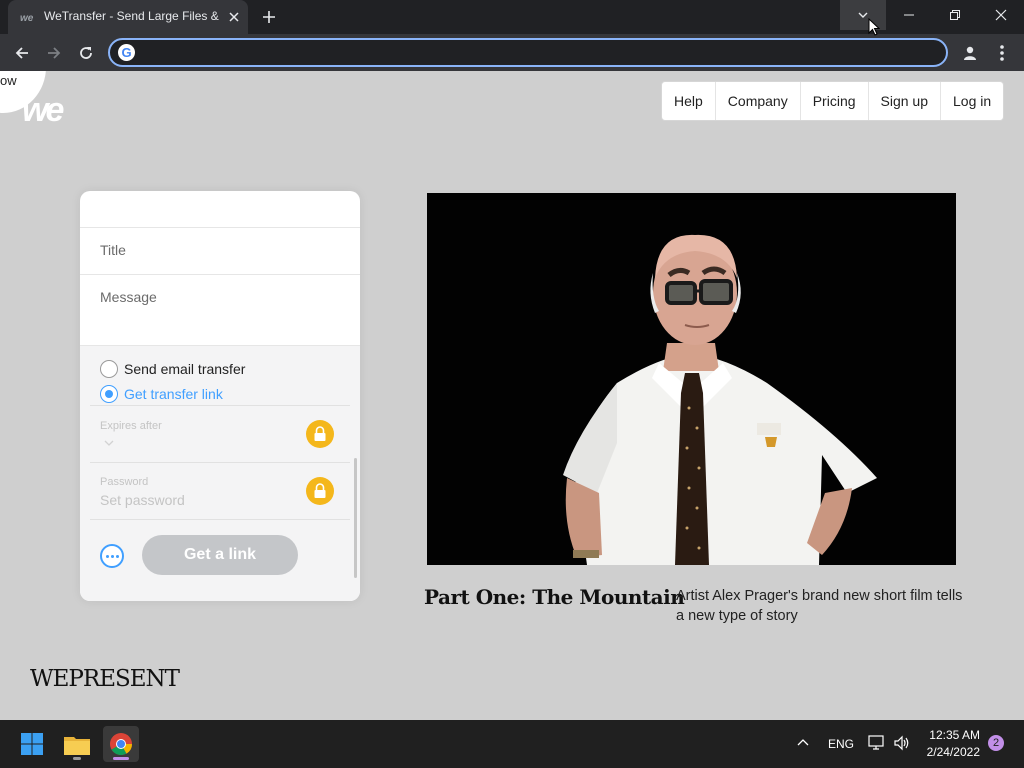  I want to click on back-icon, so click(21, 53).